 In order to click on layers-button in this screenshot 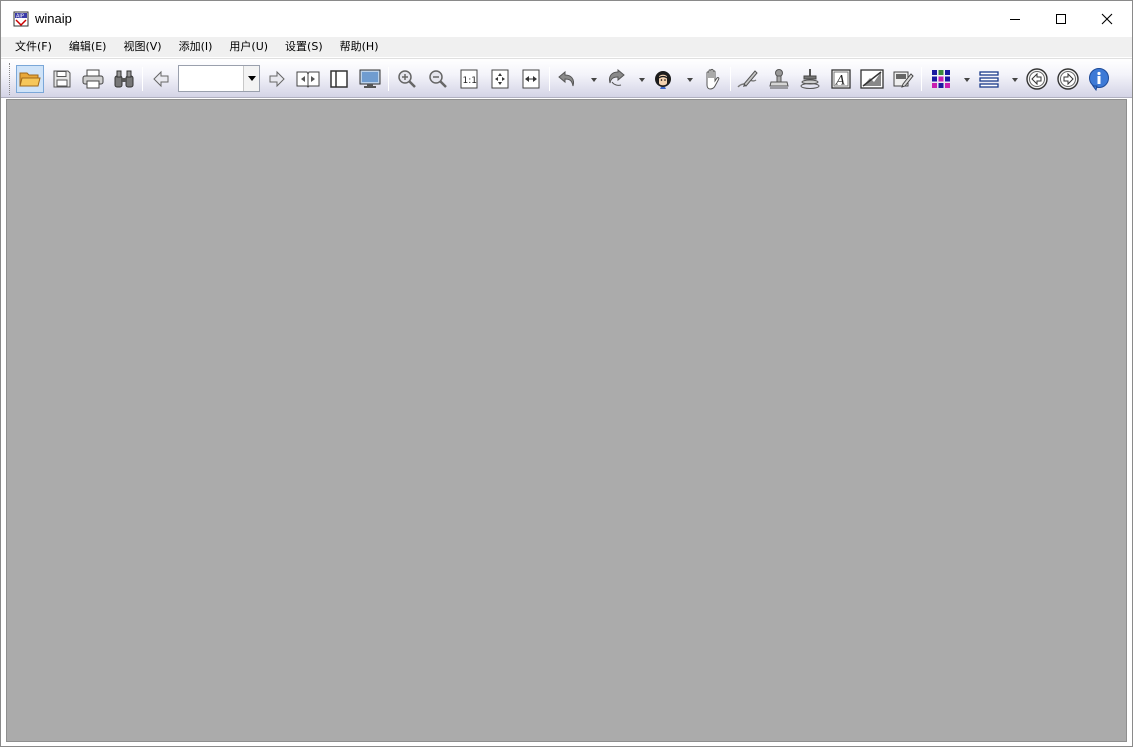, I will do `click(989, 79)`.